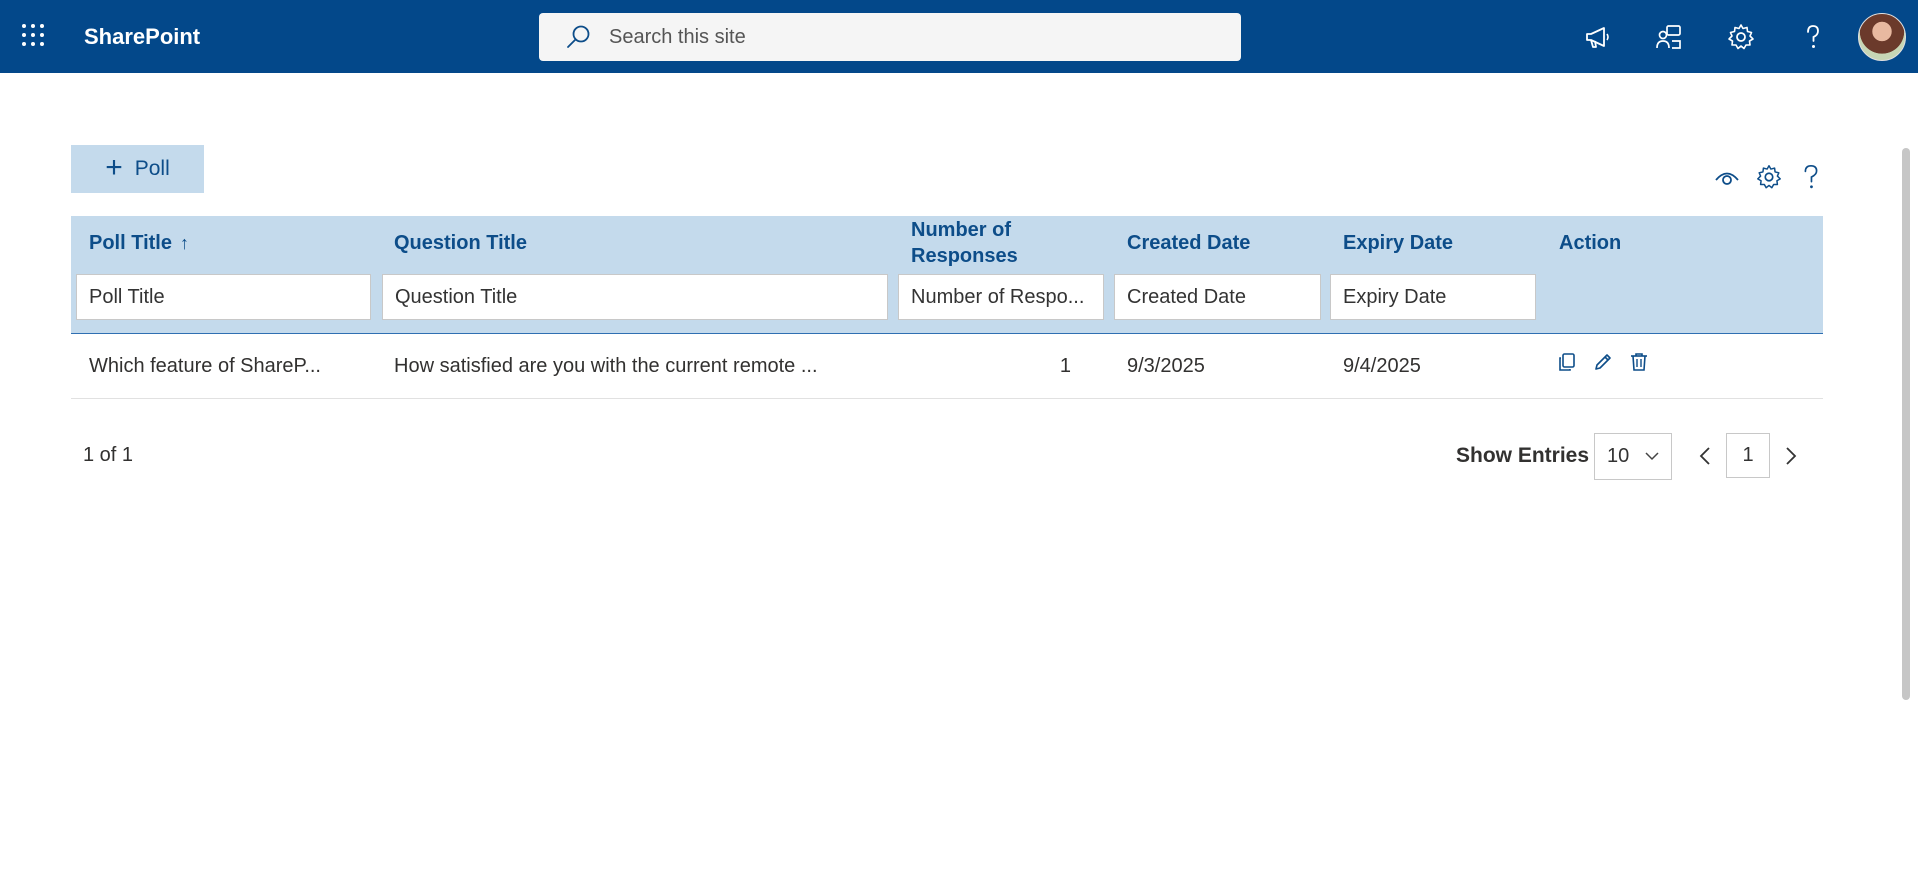 The image size is (1918, 870). I want to click on search-icon, so click(578, 36).